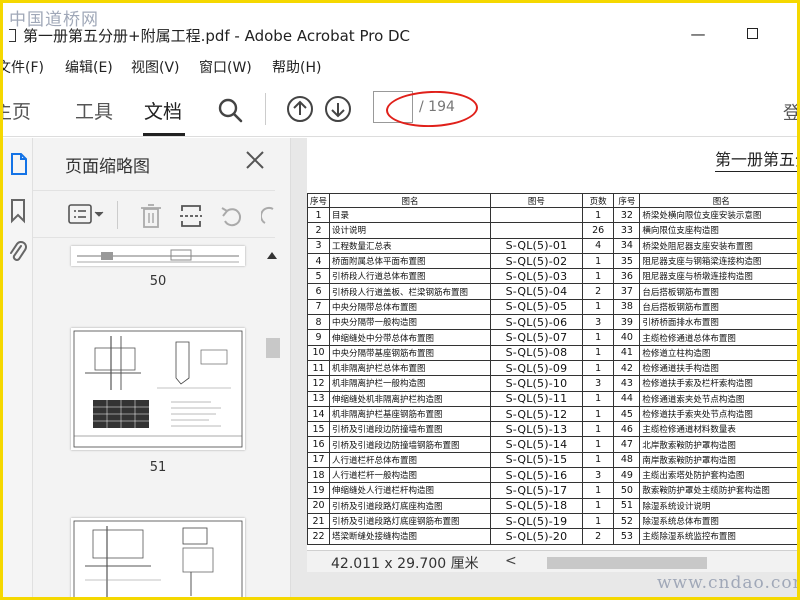 The image size is (800, 600). What do you see at coordinates (19, 166) in the screenshot?
I see `page-thumbnails-icon` at bounding box center [19, 166].